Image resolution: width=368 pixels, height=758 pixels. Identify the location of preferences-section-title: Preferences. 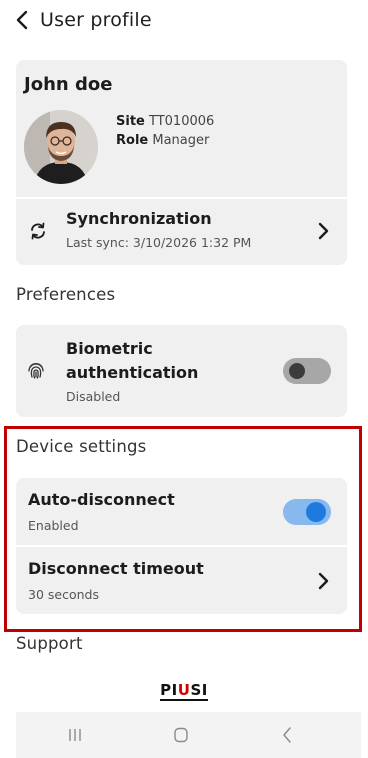
(66, 294).